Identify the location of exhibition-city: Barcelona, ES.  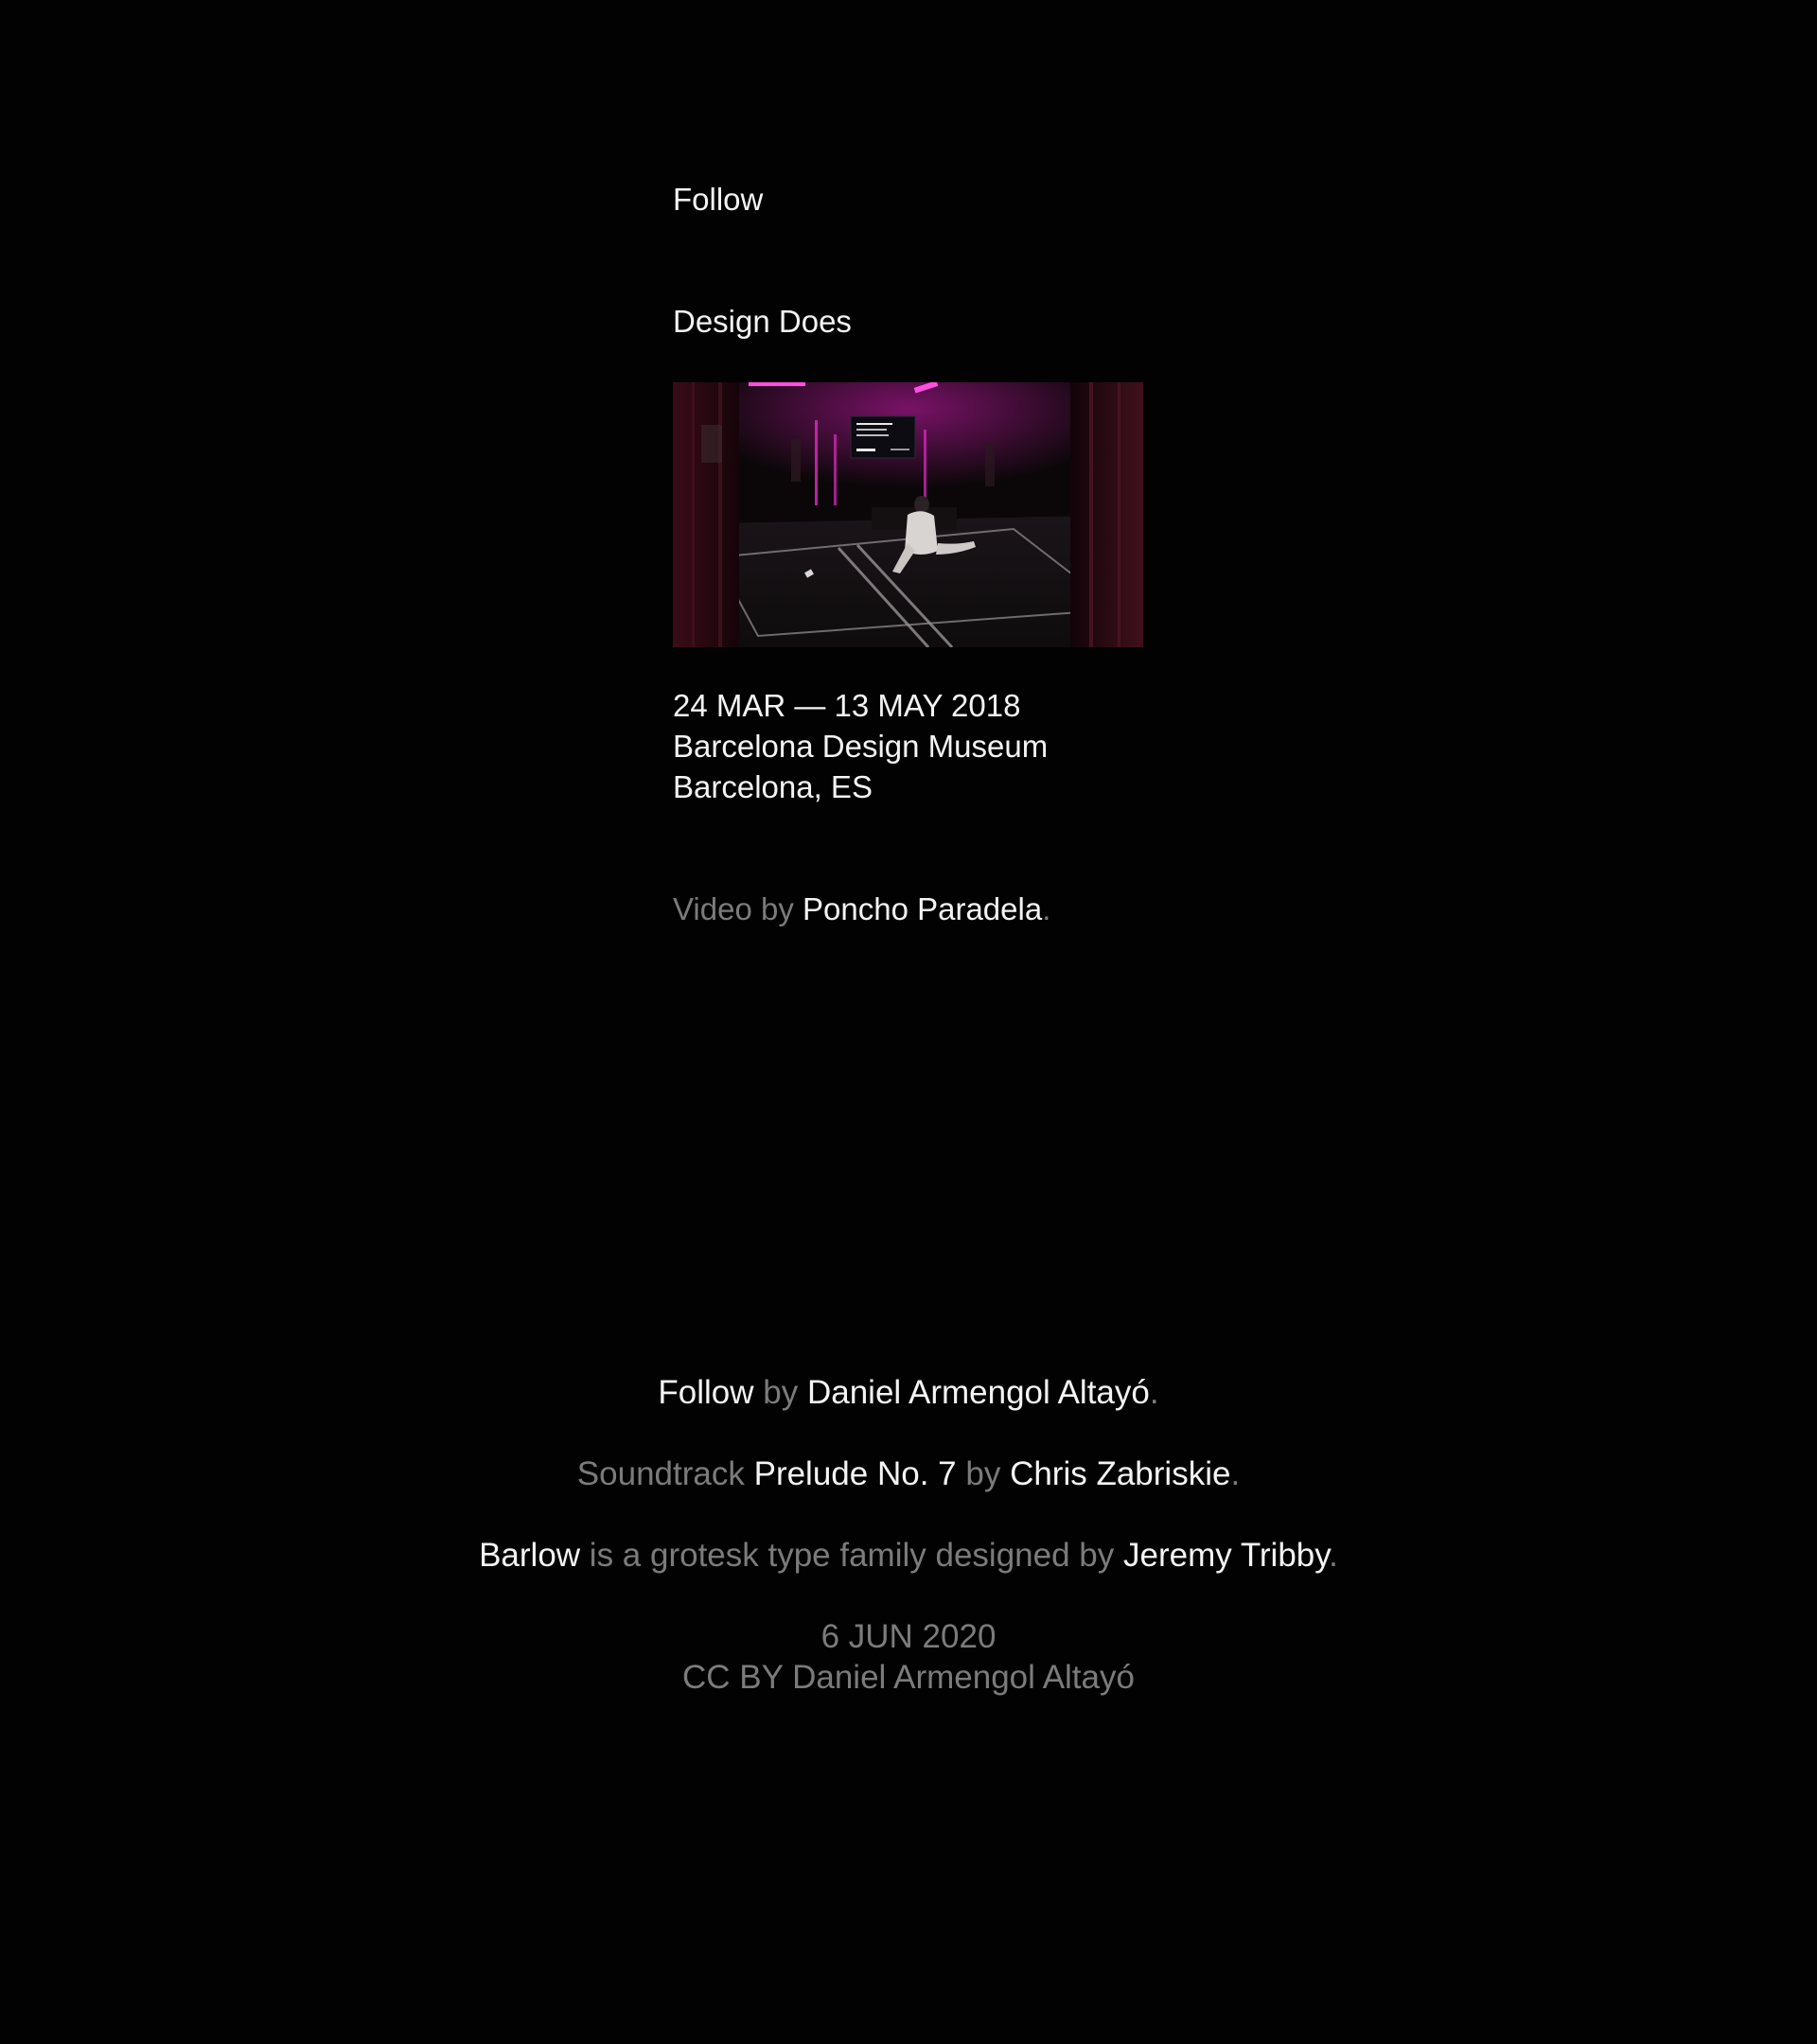
(773, 786).